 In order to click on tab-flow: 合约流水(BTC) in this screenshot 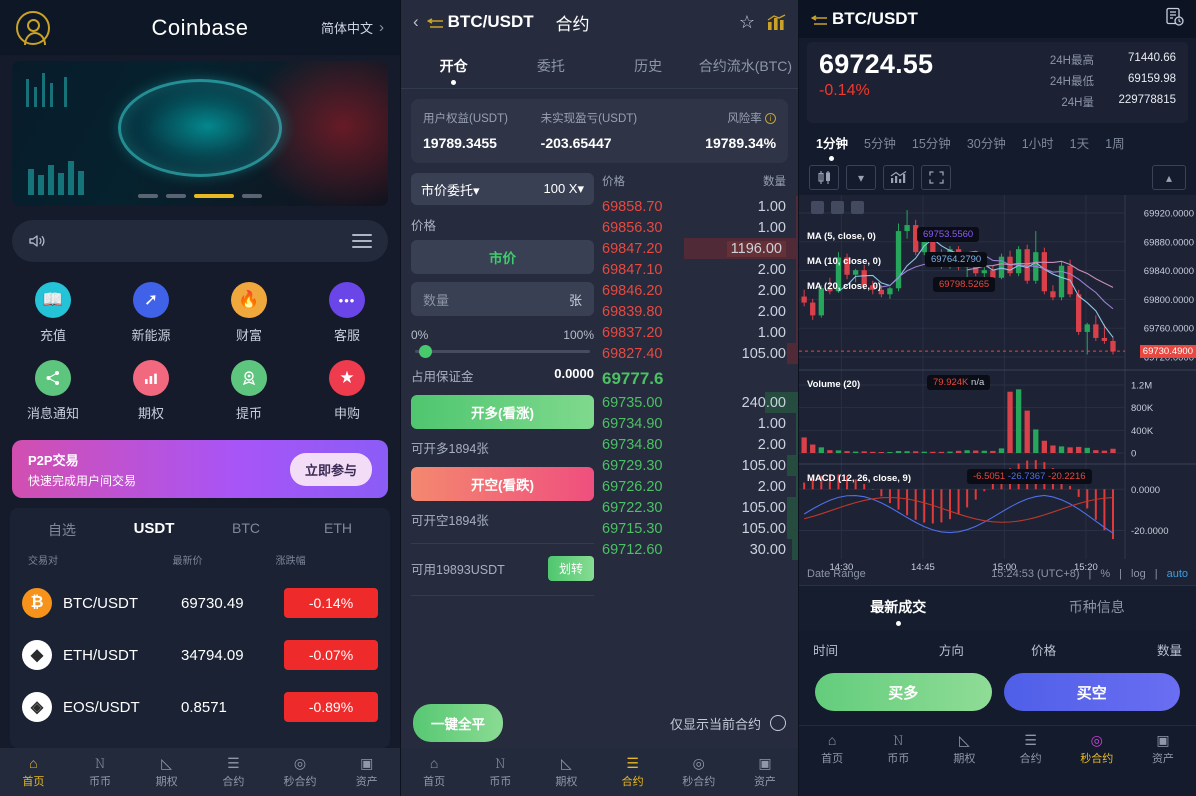, I will do `click(745, 68)`.